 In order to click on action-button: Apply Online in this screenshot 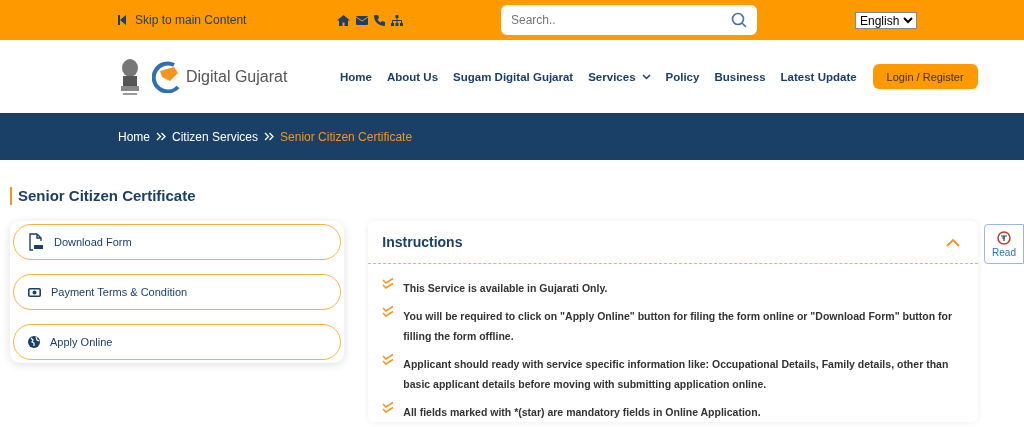, I will do `click(177, 342)`.